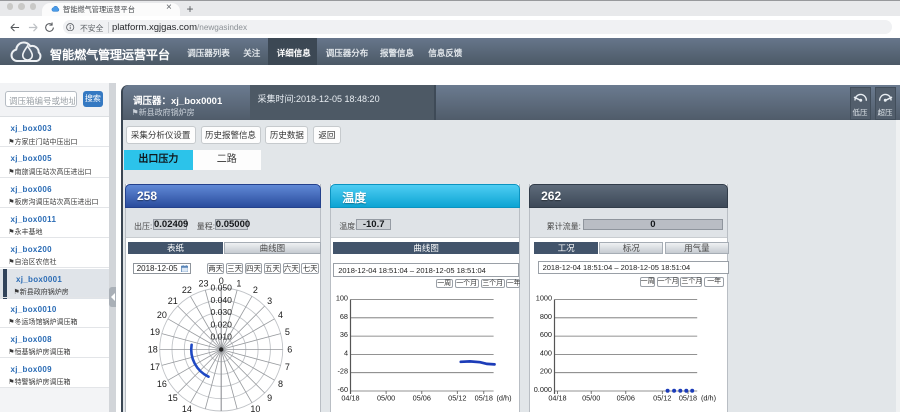 This screenshot has width=900, height=412. What do you see at coordinates (346, 352) in the screenshot?
I see `svg-text: 4` at bounding box center [346, 352].